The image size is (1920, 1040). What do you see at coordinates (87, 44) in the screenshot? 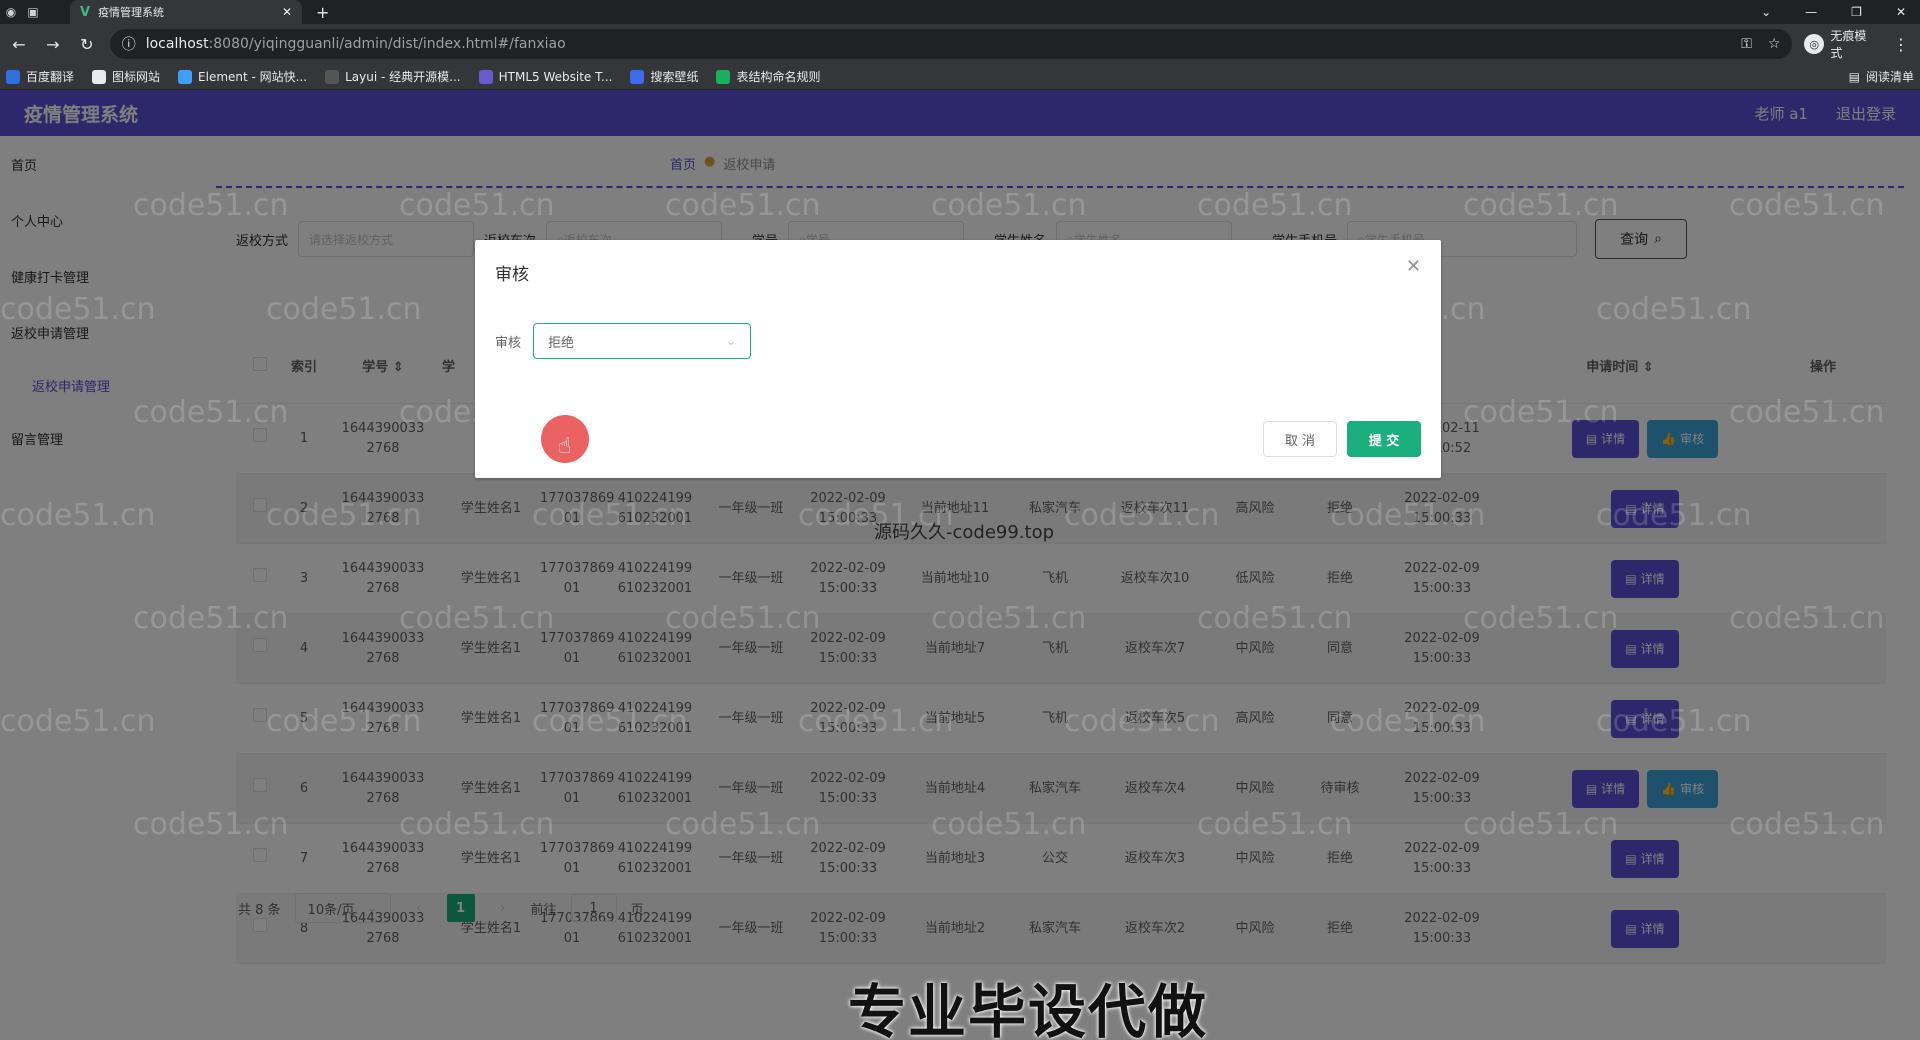
I see `reload-icon: ↻` at bounding box center [87, 44].